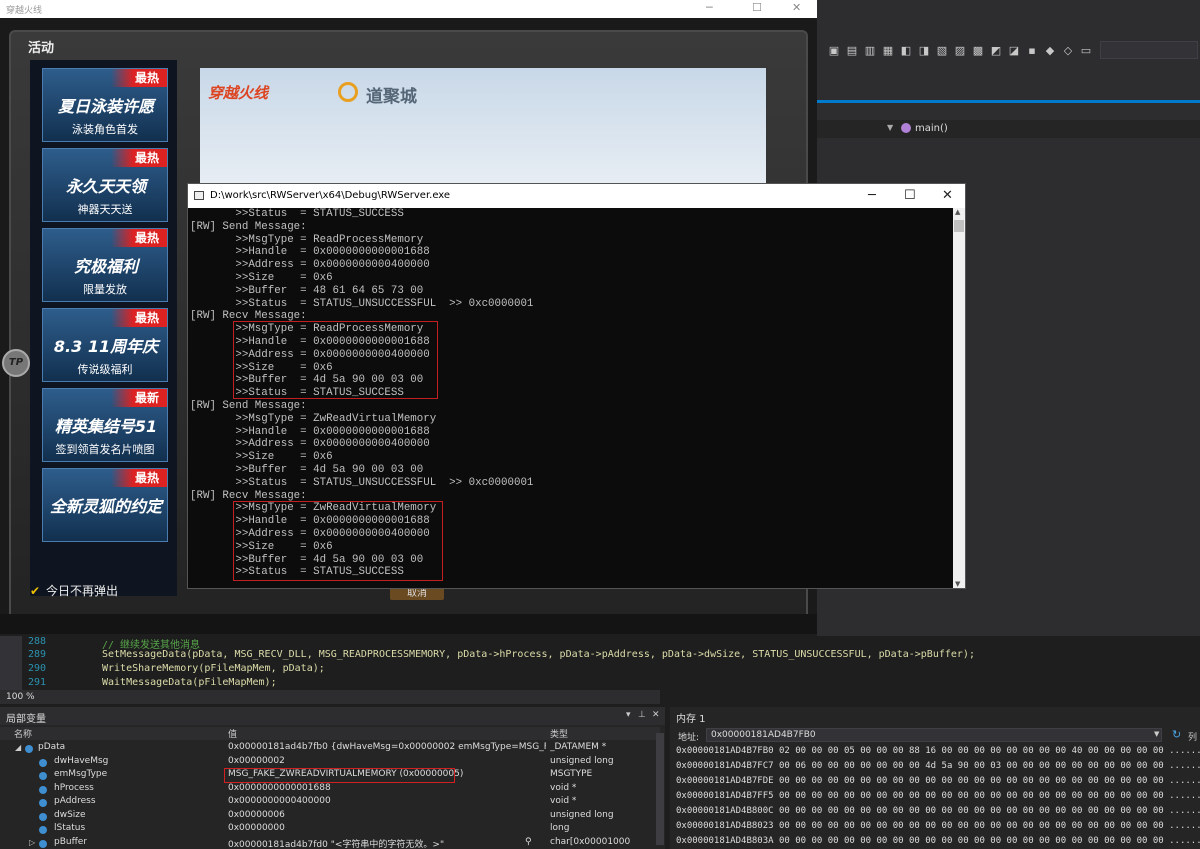 The width and height of the screenshot is (1200, 849). What do you see at coordinates (725, 751) in the screenshot?
I see `memory-address: 0x00000181AD4B7FB0` at bounding box center [725, 751].